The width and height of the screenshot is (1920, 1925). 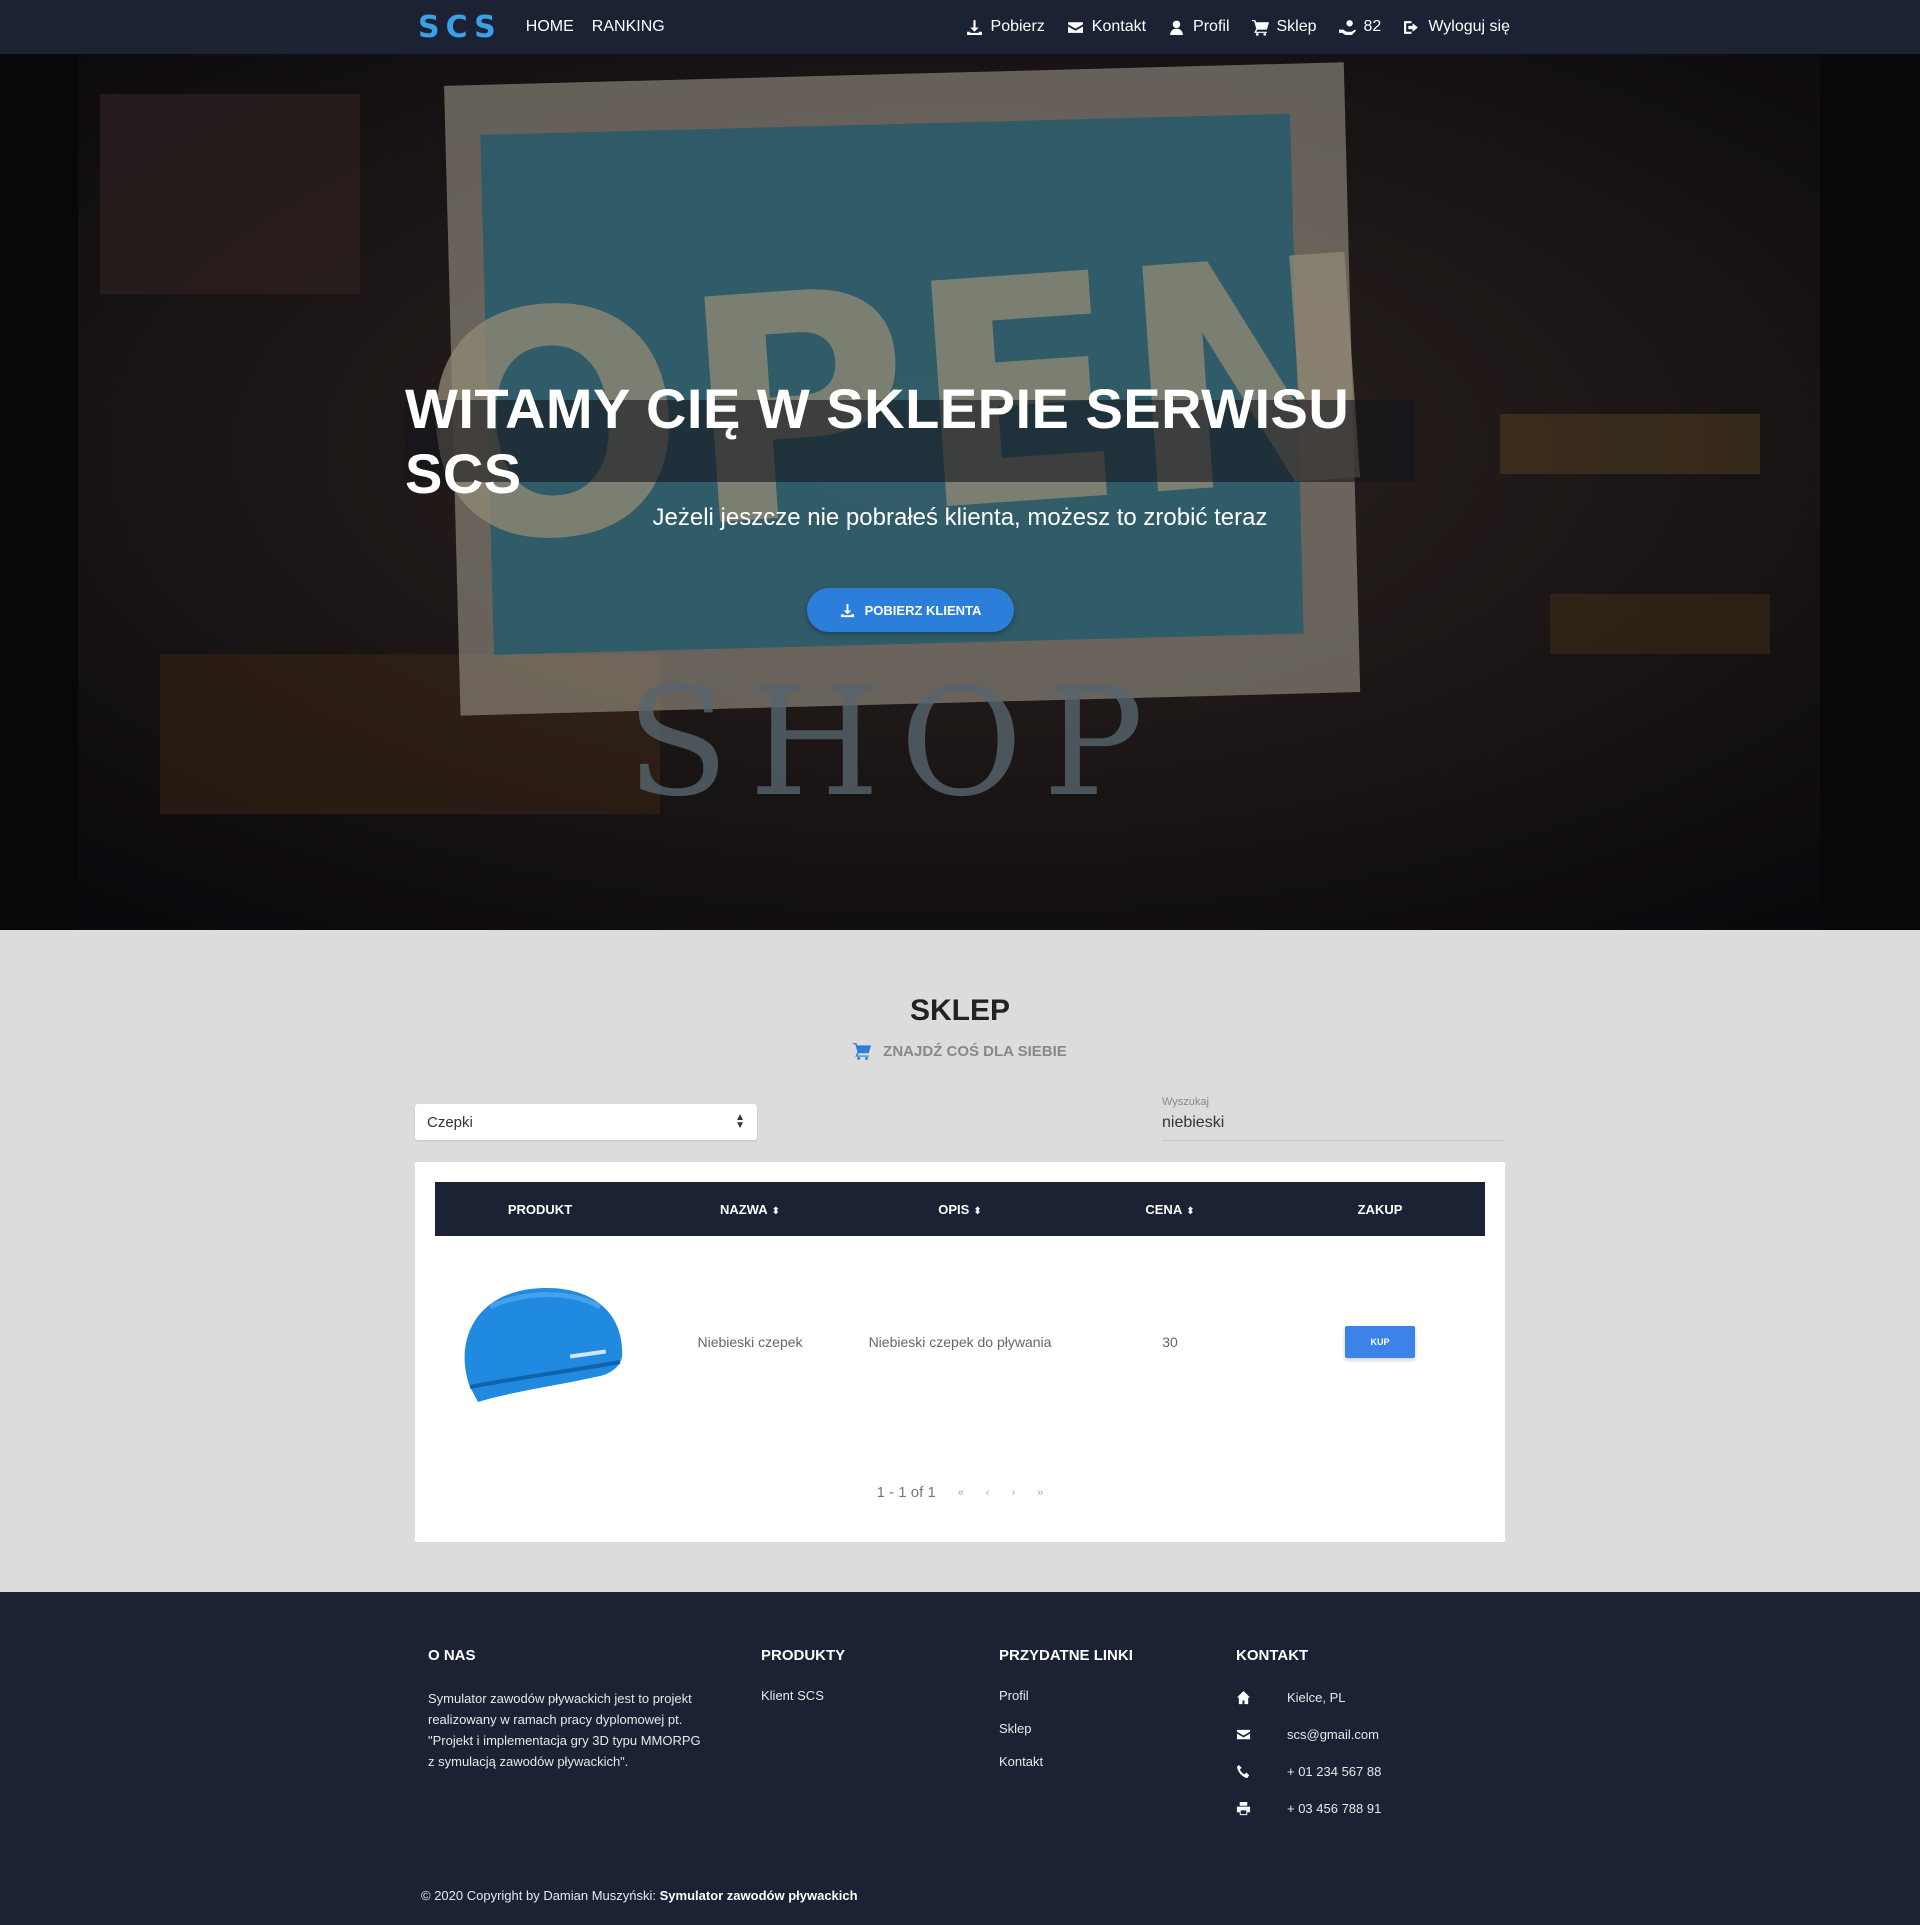 I want to click on nav-profile: Profil, so click(x=1199, y=27).